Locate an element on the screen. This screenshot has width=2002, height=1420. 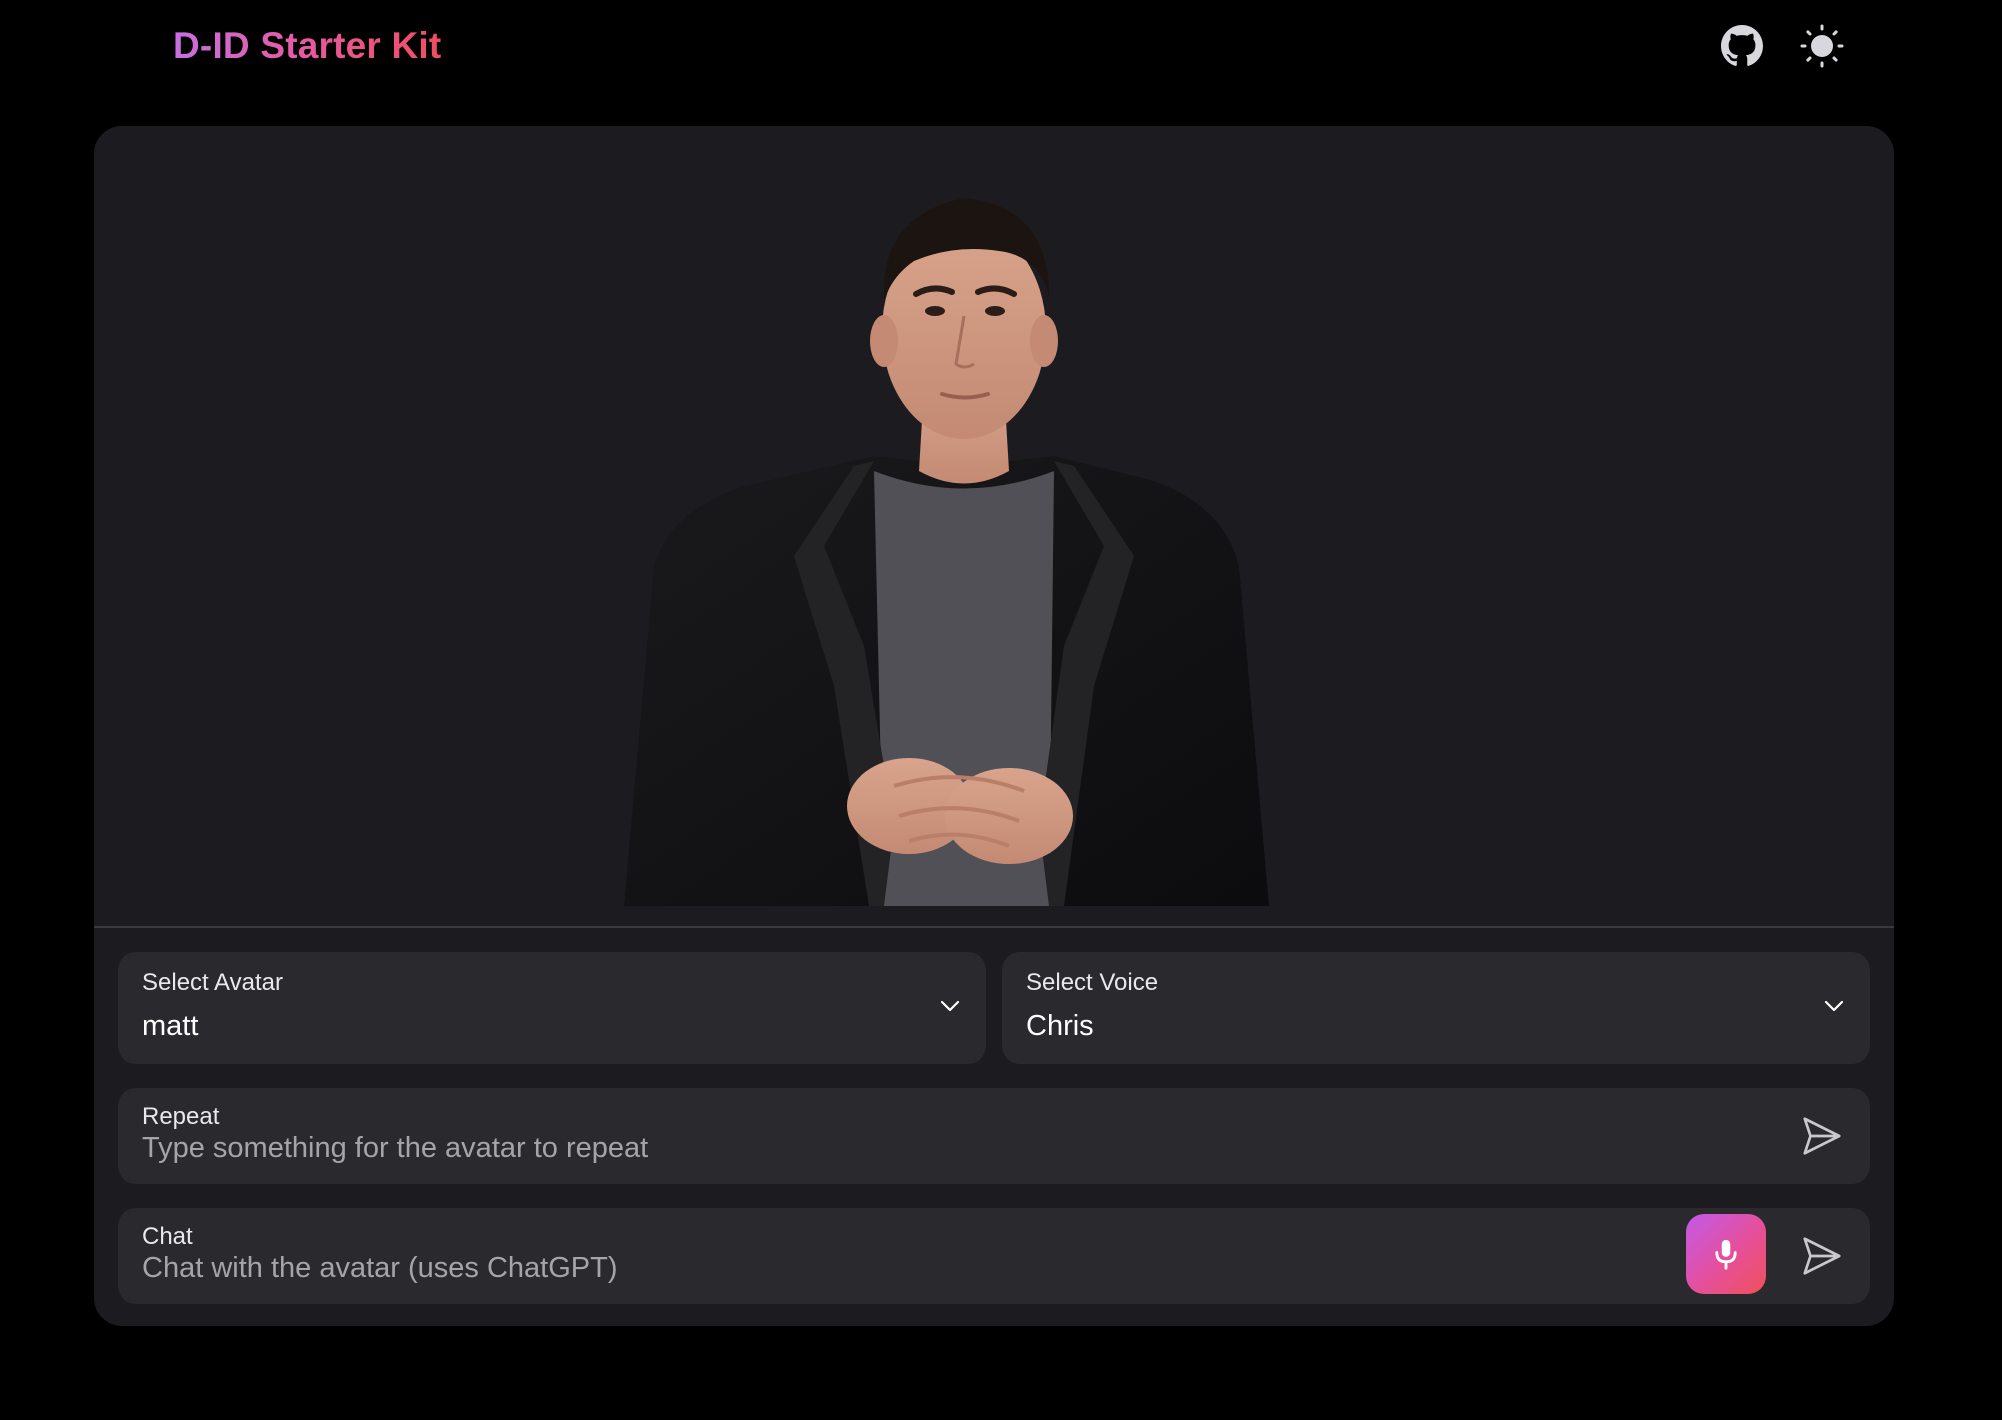
github-icon is located at coordinates (1742, 45).